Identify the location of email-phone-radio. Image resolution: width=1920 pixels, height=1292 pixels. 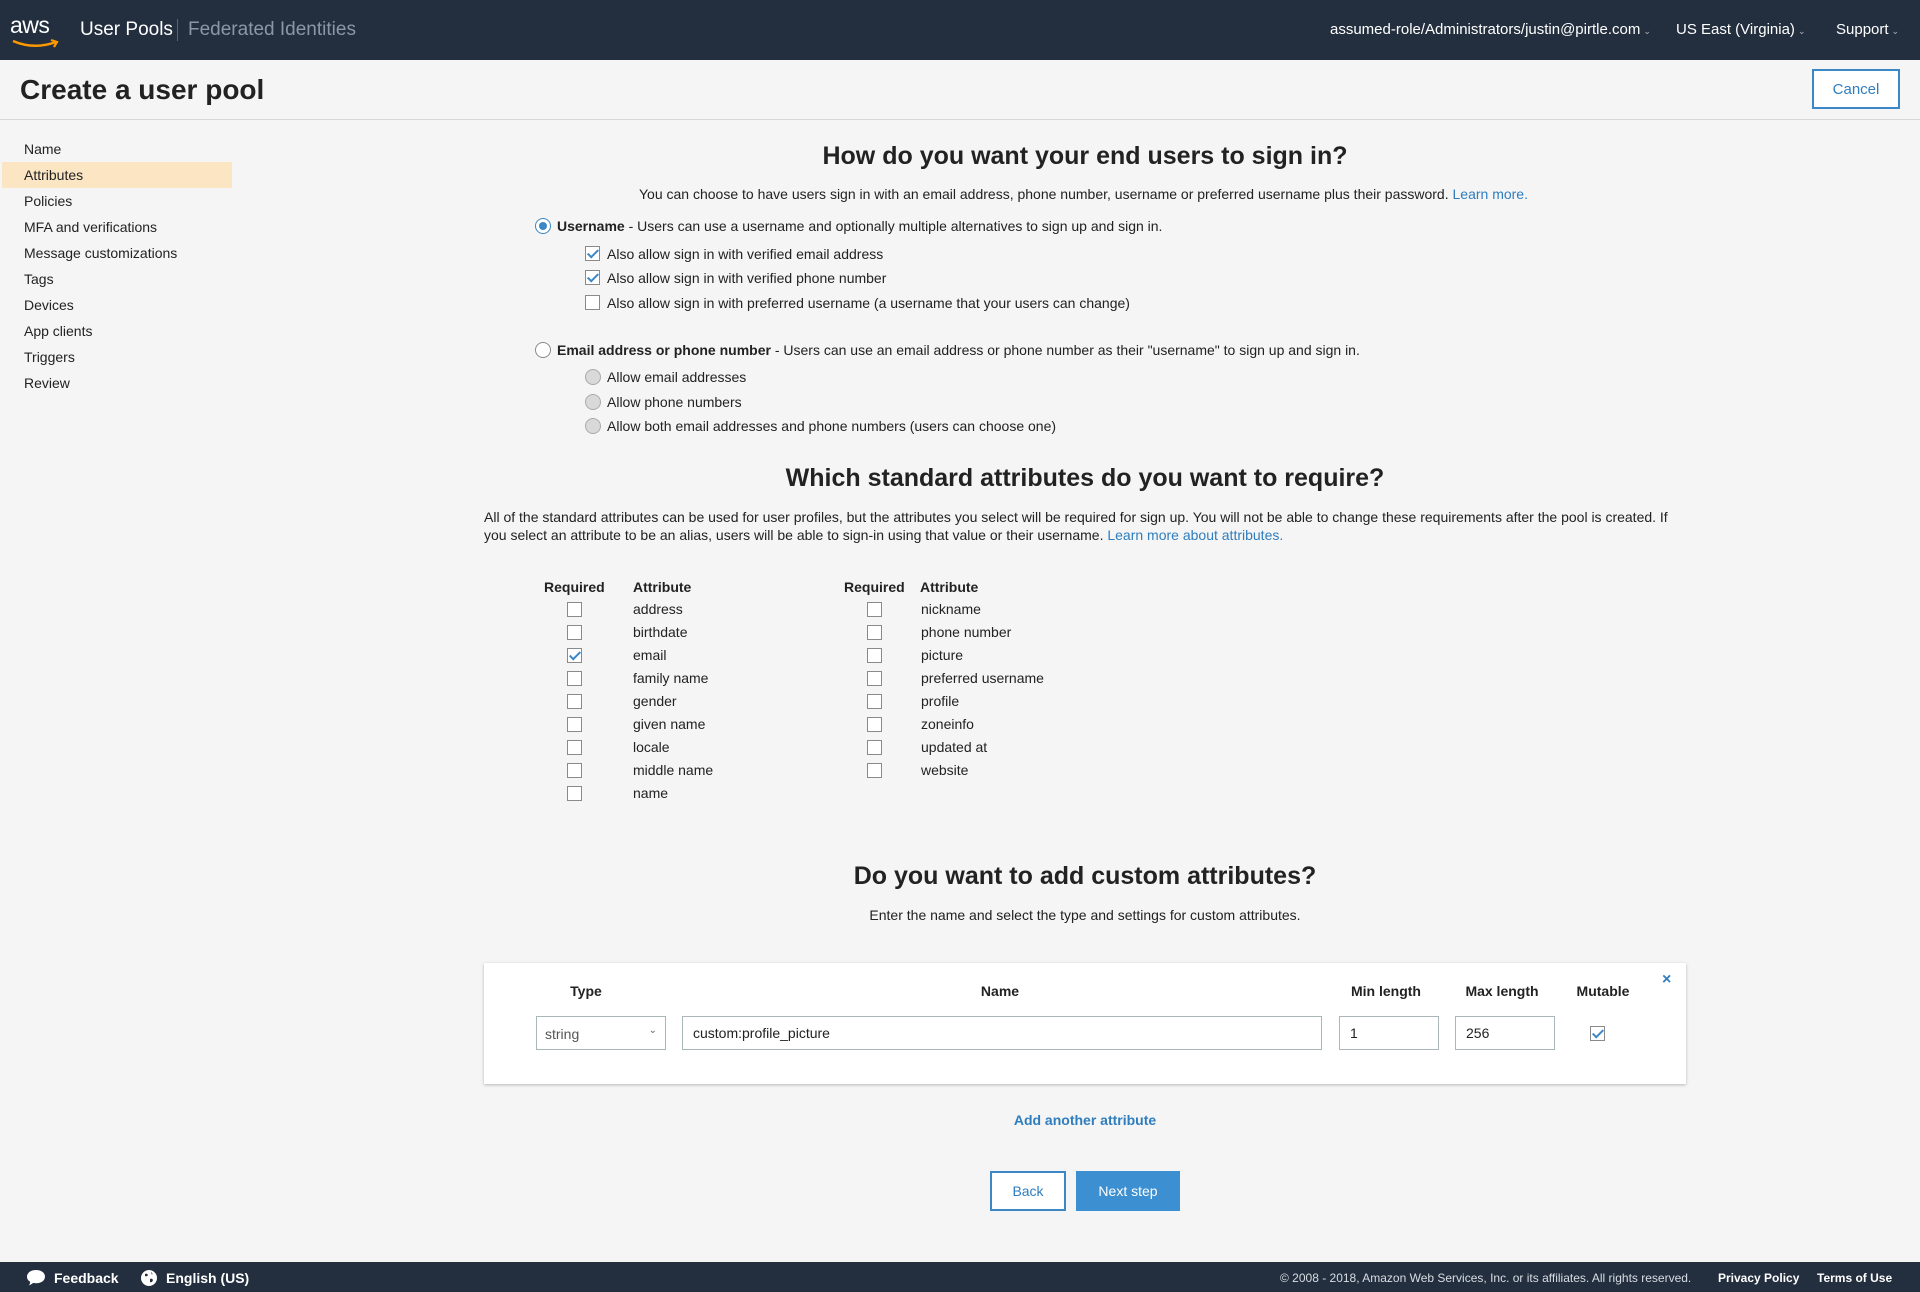
(543, 350).